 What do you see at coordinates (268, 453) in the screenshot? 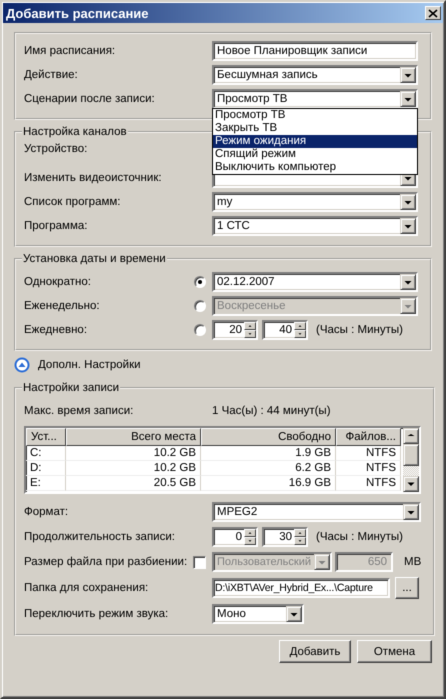
I see `table-cell: 1.9 GB` at bounding box center [268, 453].